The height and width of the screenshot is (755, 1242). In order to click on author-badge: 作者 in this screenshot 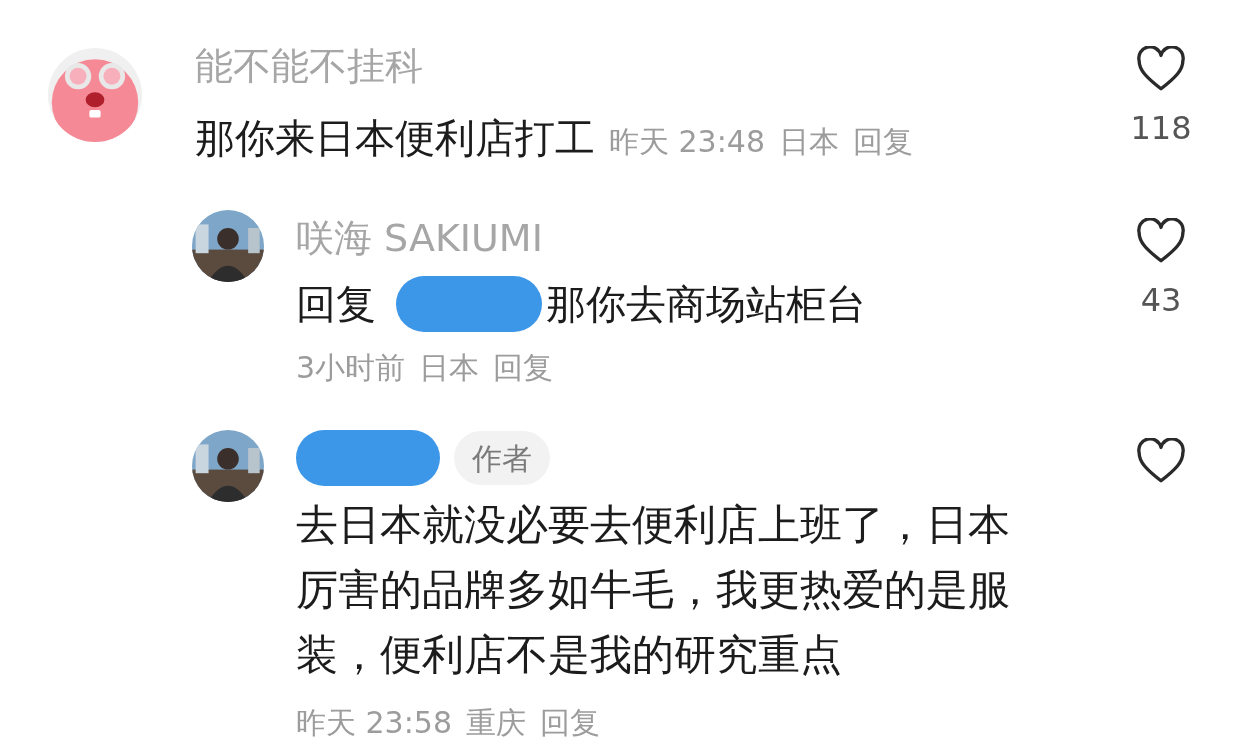, I will do `click(502, 458)`.